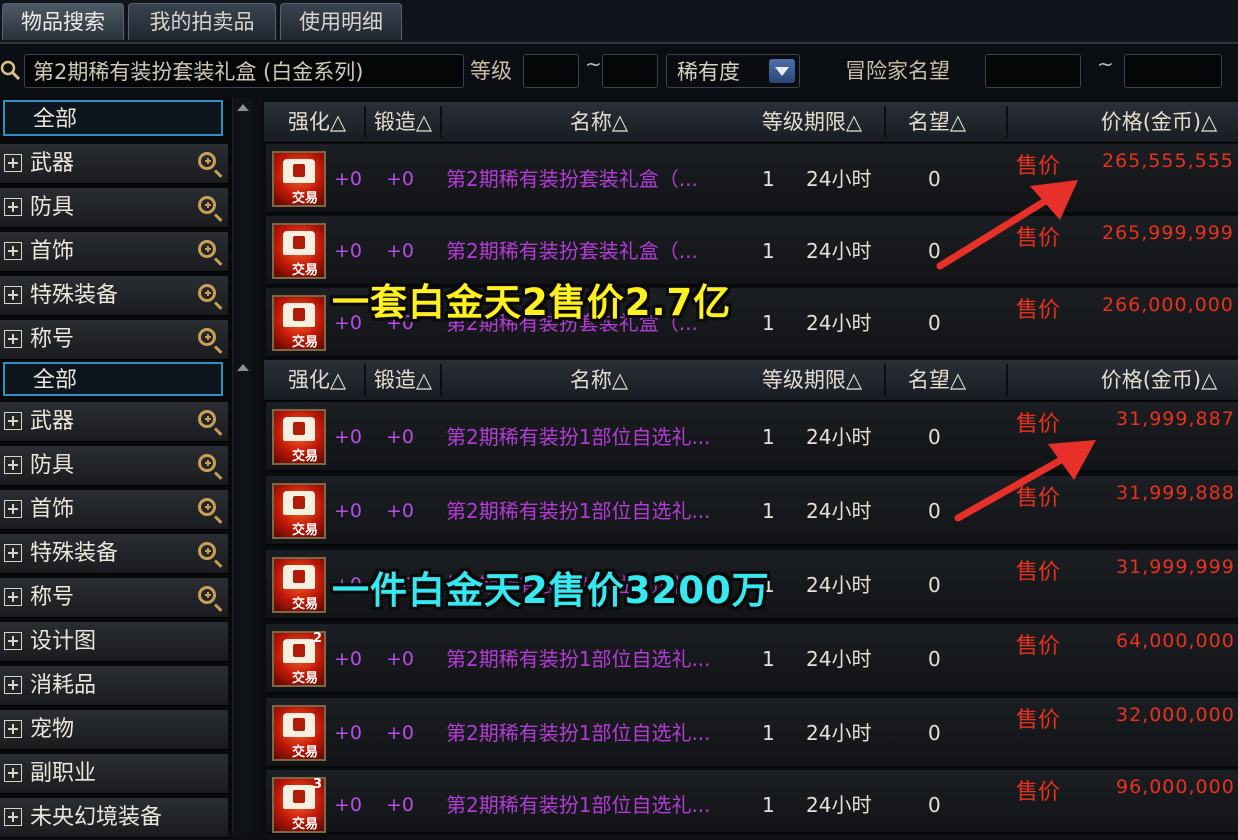 This screenshot has height=840, width=1238. I want to click on tab-my-auctions: 我的拍卖品, so click(202, 21).